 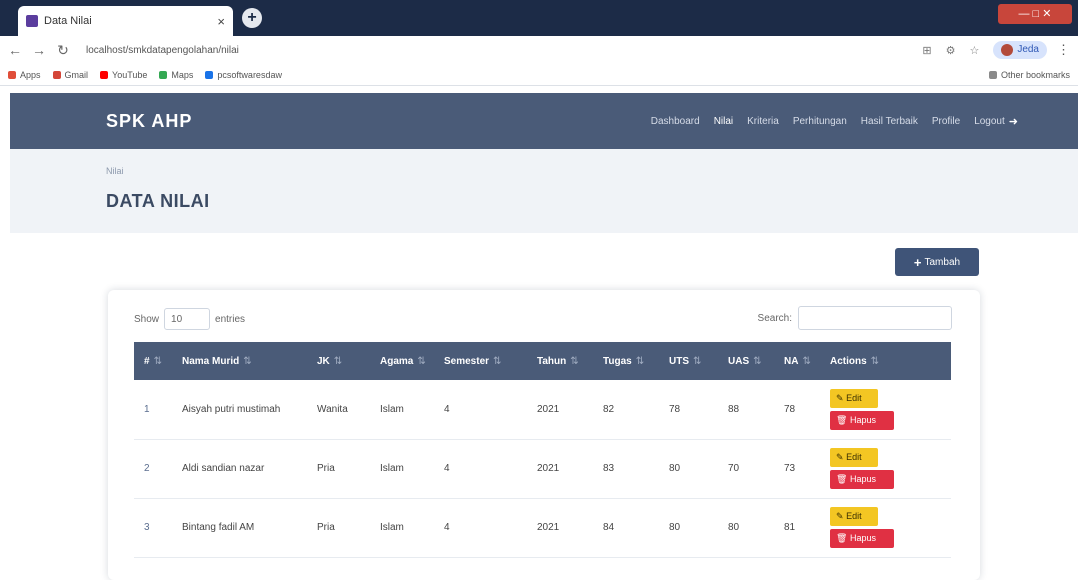 What do you see at coordinates (123, 75) in the screenshot?
I see `bookmark-youtube: YouTube` at bounding box center [123, 75].